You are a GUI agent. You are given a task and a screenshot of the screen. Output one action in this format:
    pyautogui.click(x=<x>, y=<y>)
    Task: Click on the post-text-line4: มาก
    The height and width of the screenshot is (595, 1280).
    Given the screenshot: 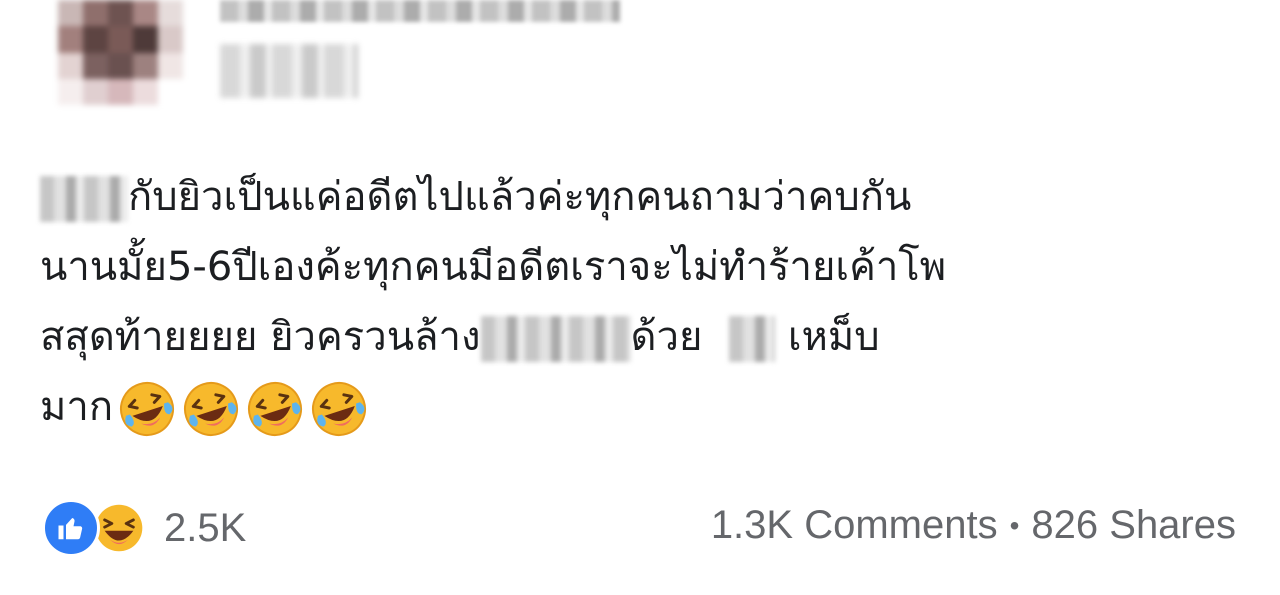 What is the action you would take?
    pyautogui.click(x=77, y=407)
    